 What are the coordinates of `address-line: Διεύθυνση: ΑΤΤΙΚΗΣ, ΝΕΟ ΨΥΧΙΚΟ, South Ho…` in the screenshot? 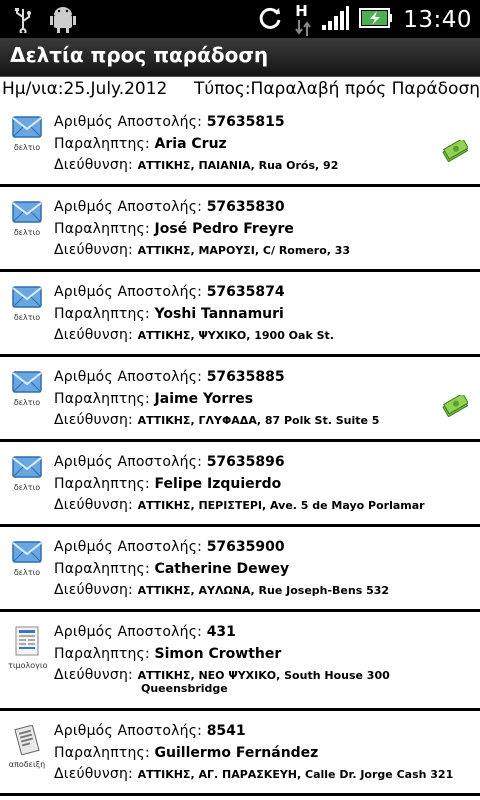 It's located at (222, 675).